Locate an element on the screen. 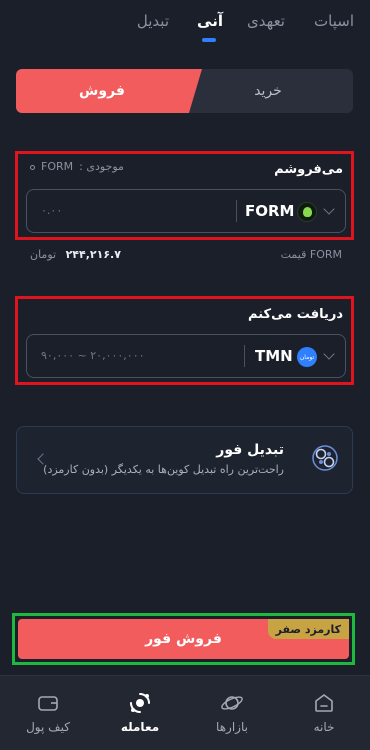 The image size is (370, 750). balance-label: موجودی : is located at coordinates (101, 166).